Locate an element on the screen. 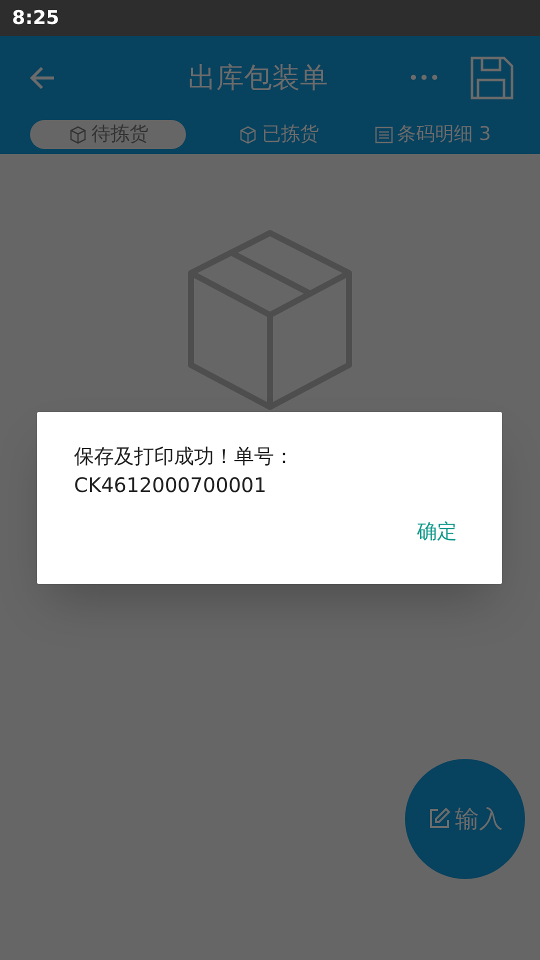 The image size is (540, 960). status-time: 8:25 is located at coordinates (36, 18).